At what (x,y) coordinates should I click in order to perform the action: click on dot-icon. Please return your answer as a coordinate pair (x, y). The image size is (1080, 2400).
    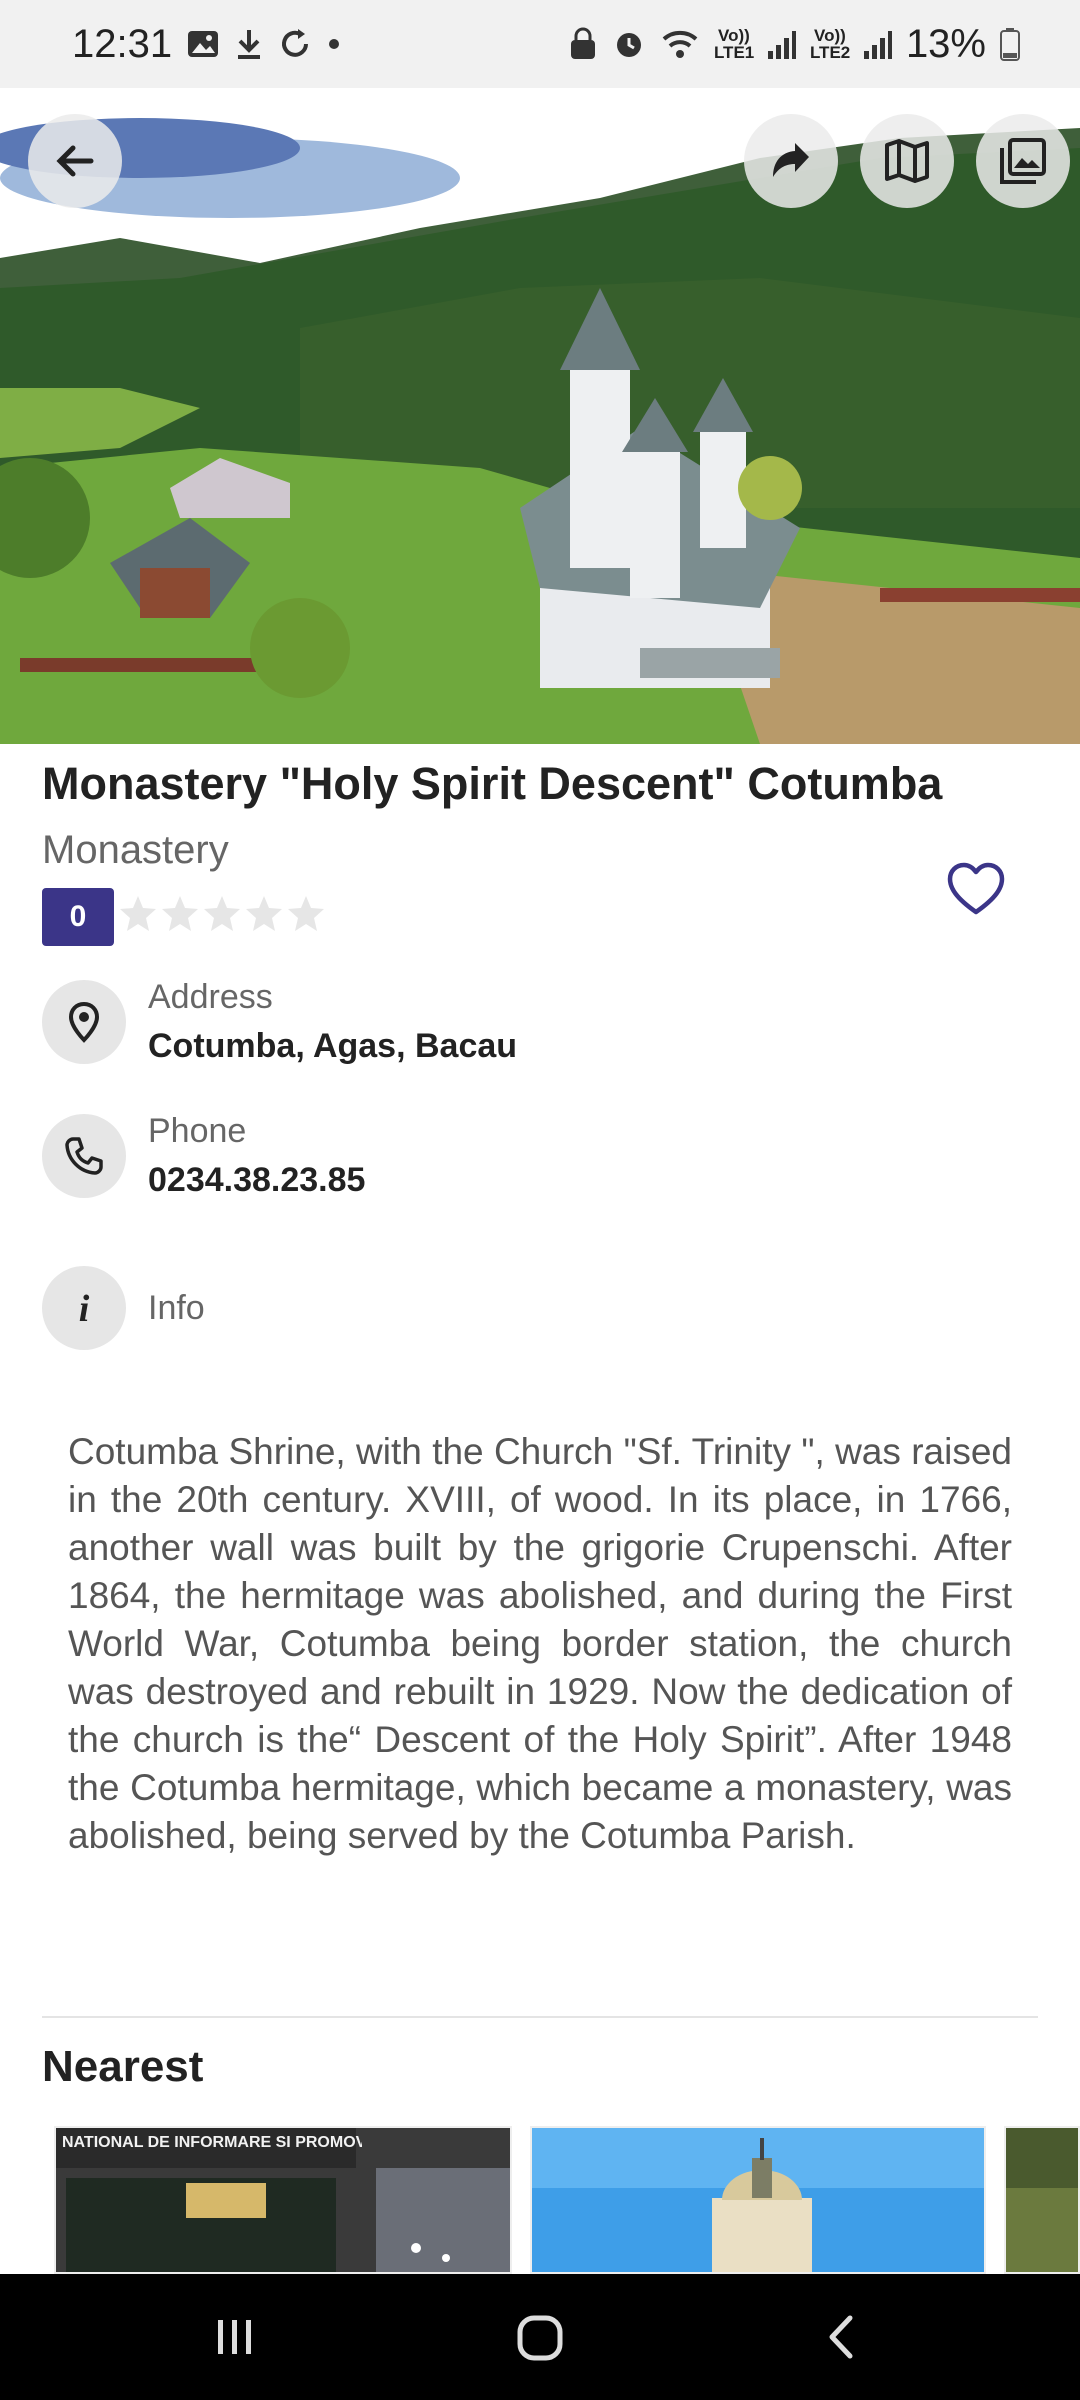
    Looking at the image, I should click on (334, 44).